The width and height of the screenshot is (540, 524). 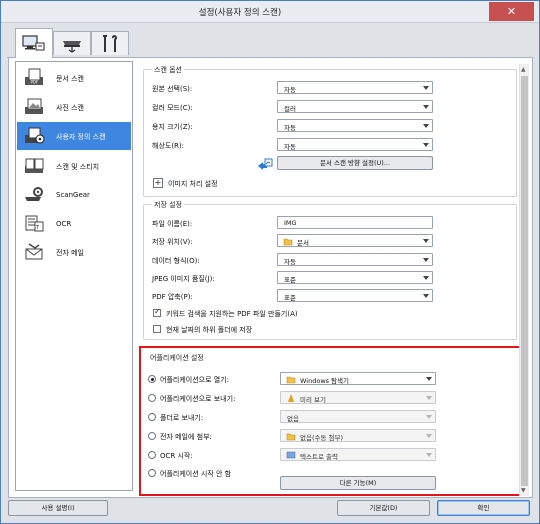 I want to click on send-to-folder-select: 없음, so click(x=358, y=416).